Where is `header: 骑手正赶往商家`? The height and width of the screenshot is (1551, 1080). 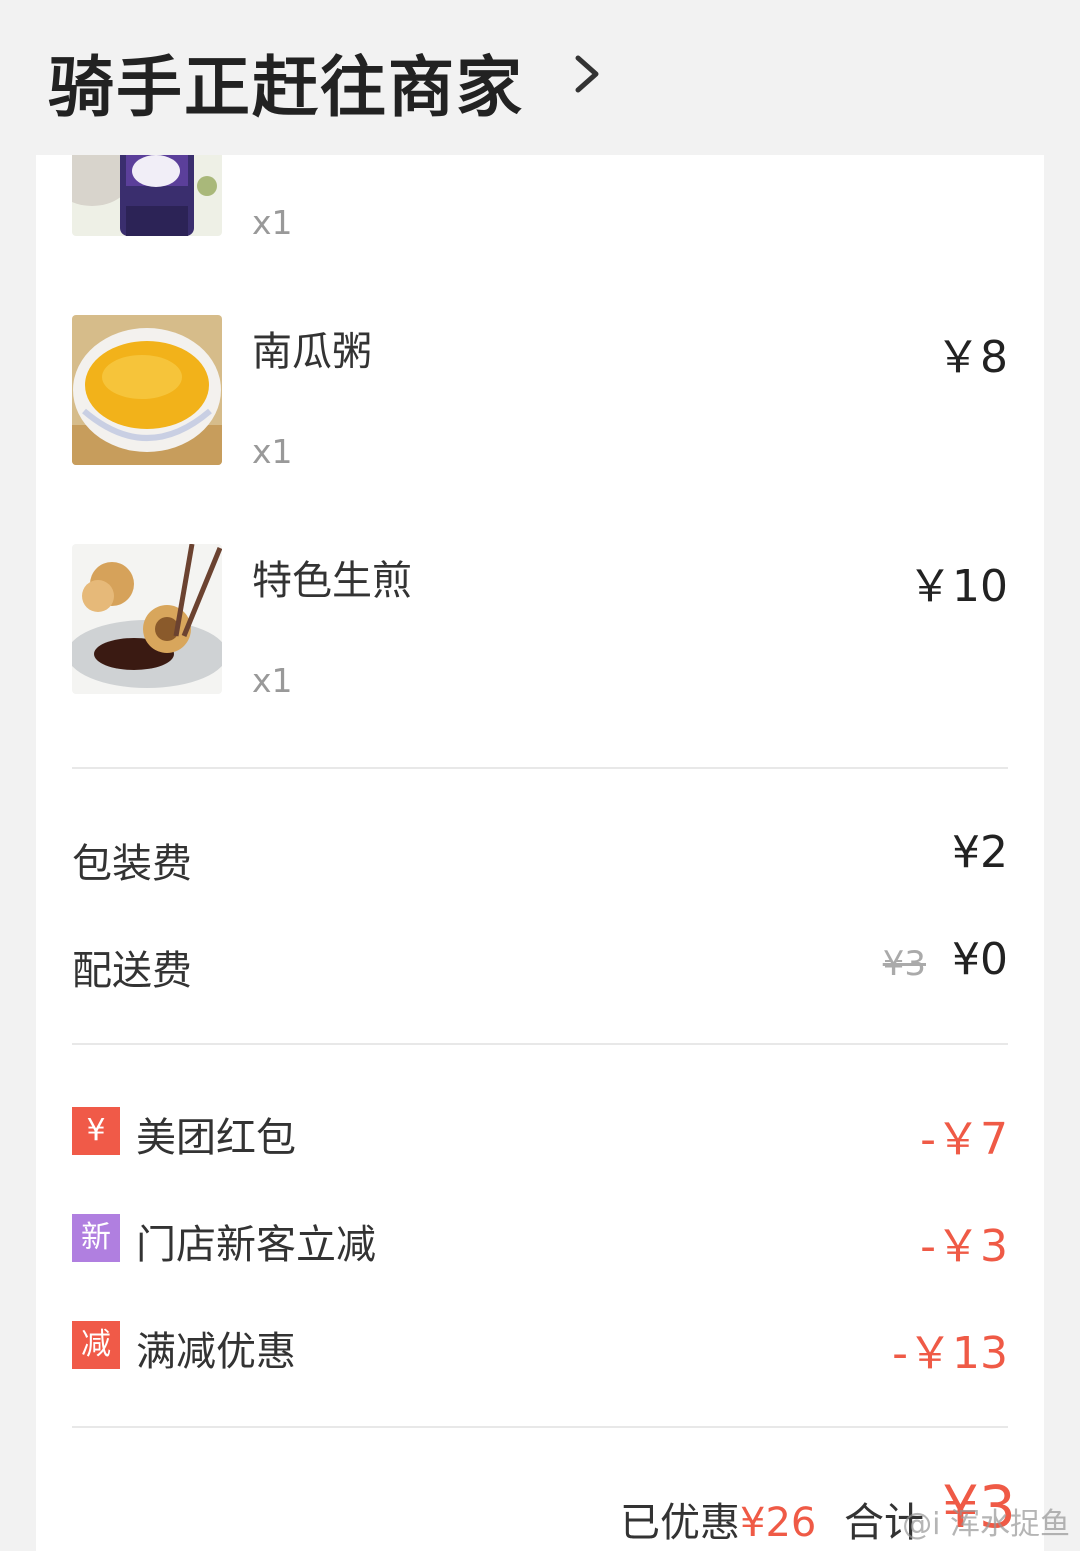 header: 骑手正赶往商家 is located at coordinates (540, 77).